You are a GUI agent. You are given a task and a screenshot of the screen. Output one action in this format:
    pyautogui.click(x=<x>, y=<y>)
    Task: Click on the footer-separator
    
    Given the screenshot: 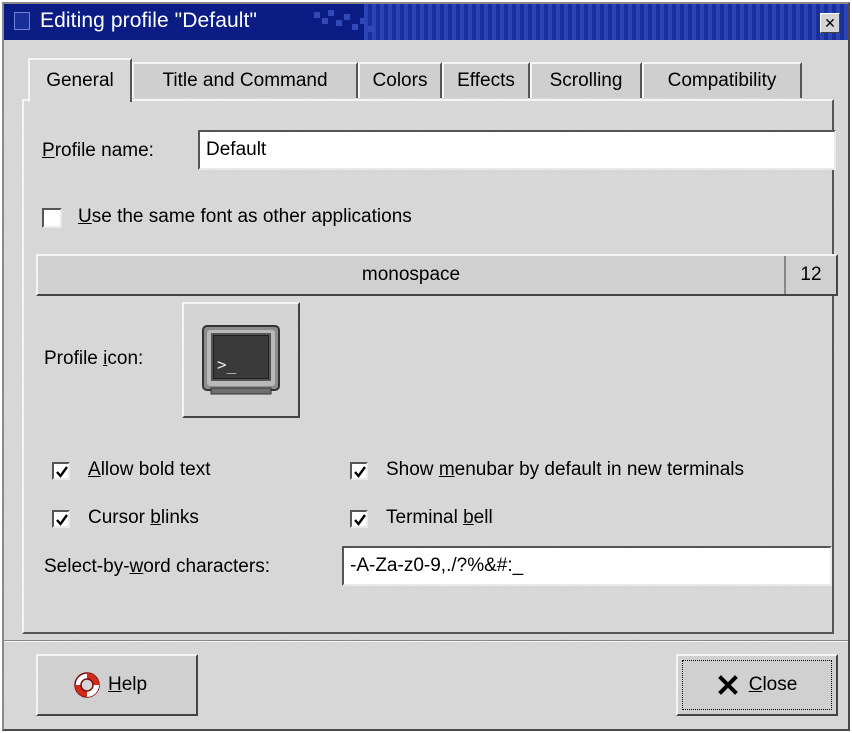 What is the action you would take?
    pyautogui.click(x=426, y=641)
    